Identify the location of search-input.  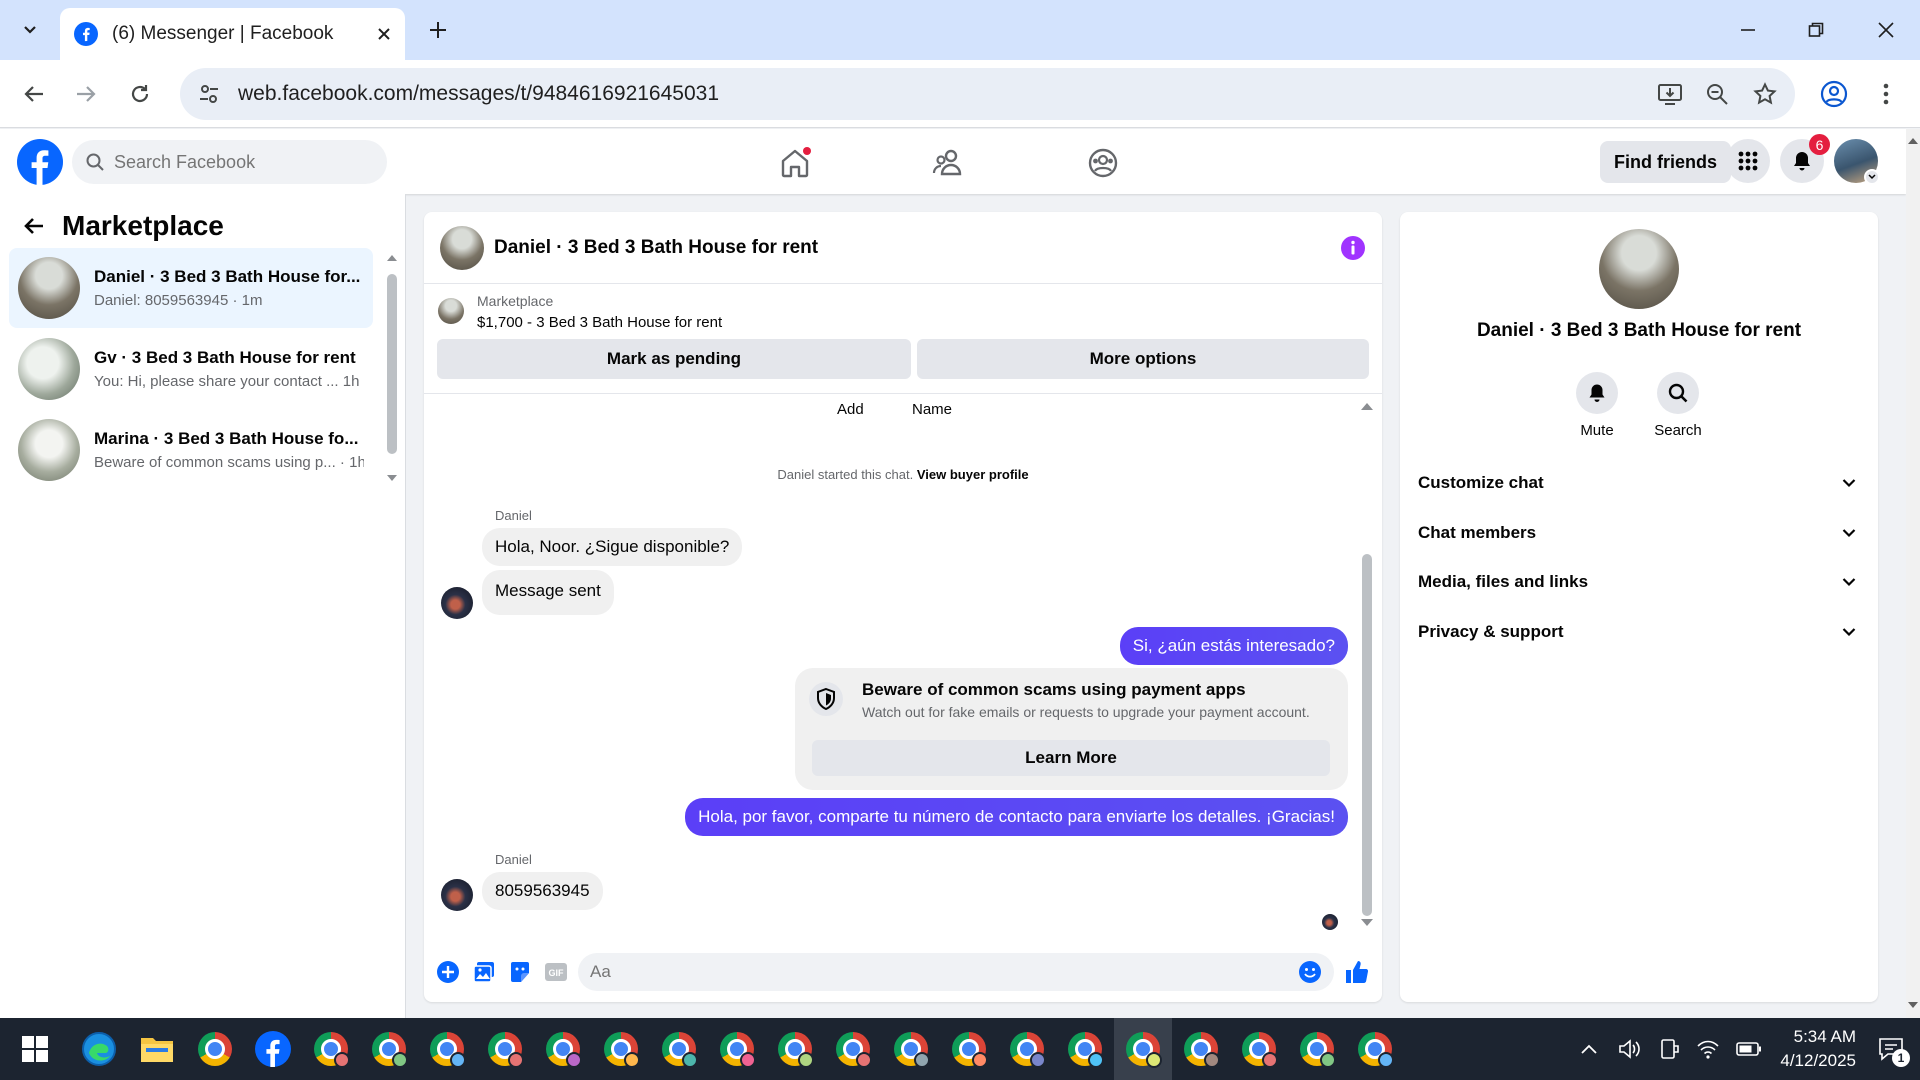
(239, 162).